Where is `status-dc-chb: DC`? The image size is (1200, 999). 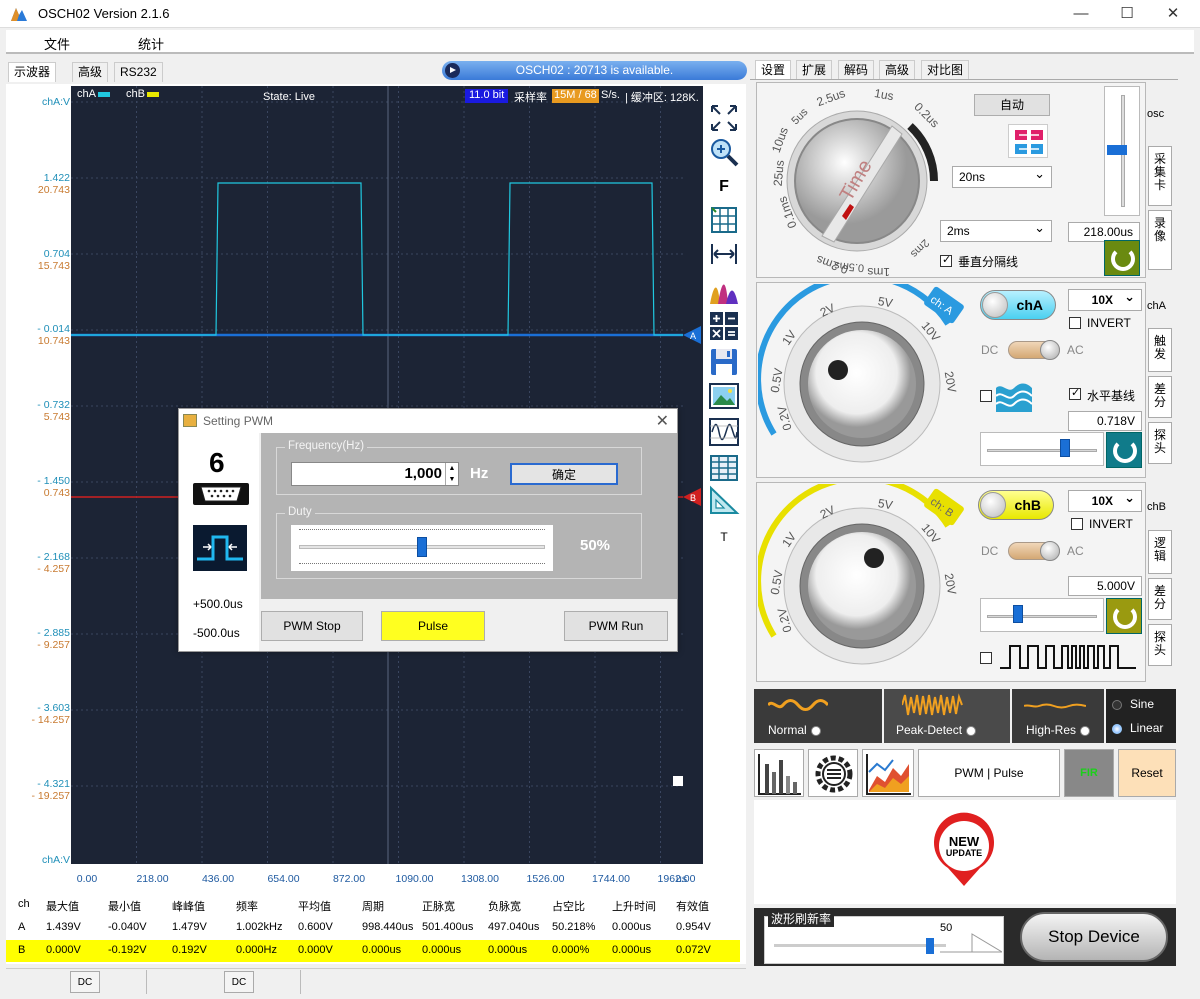
status-dc-chb: DC is located at coordinates (239, 982).